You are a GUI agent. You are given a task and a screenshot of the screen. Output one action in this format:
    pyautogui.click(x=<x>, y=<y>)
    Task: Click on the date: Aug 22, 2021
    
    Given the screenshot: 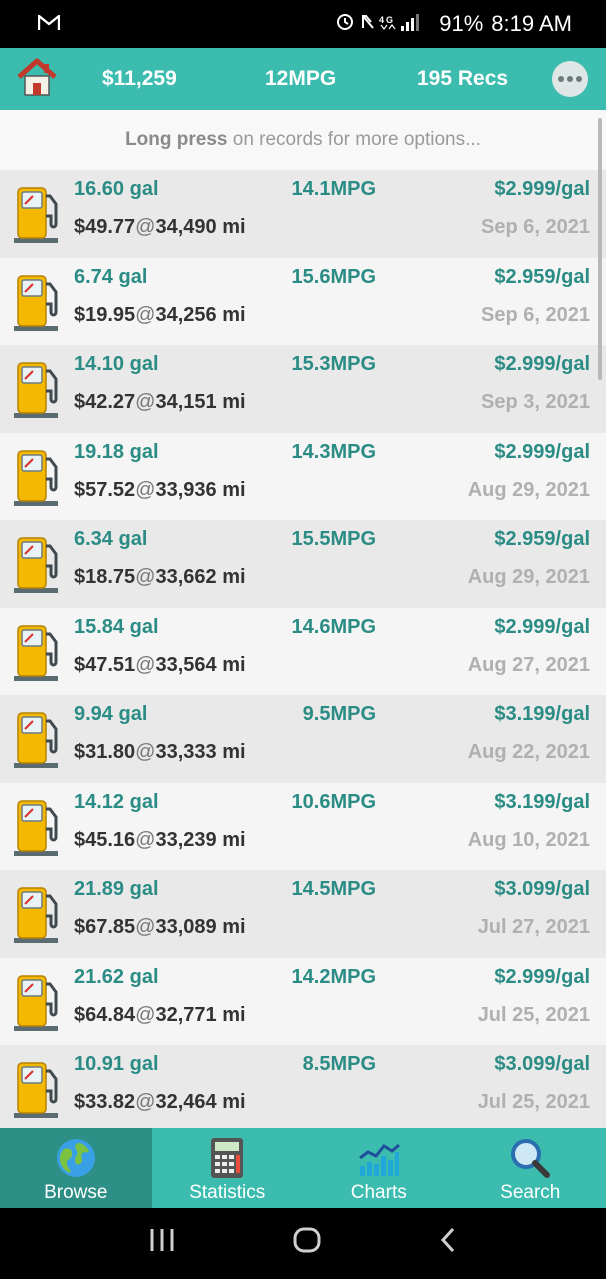 What is the action you would take?
    pyautogui.click(x=528, y=752)
    